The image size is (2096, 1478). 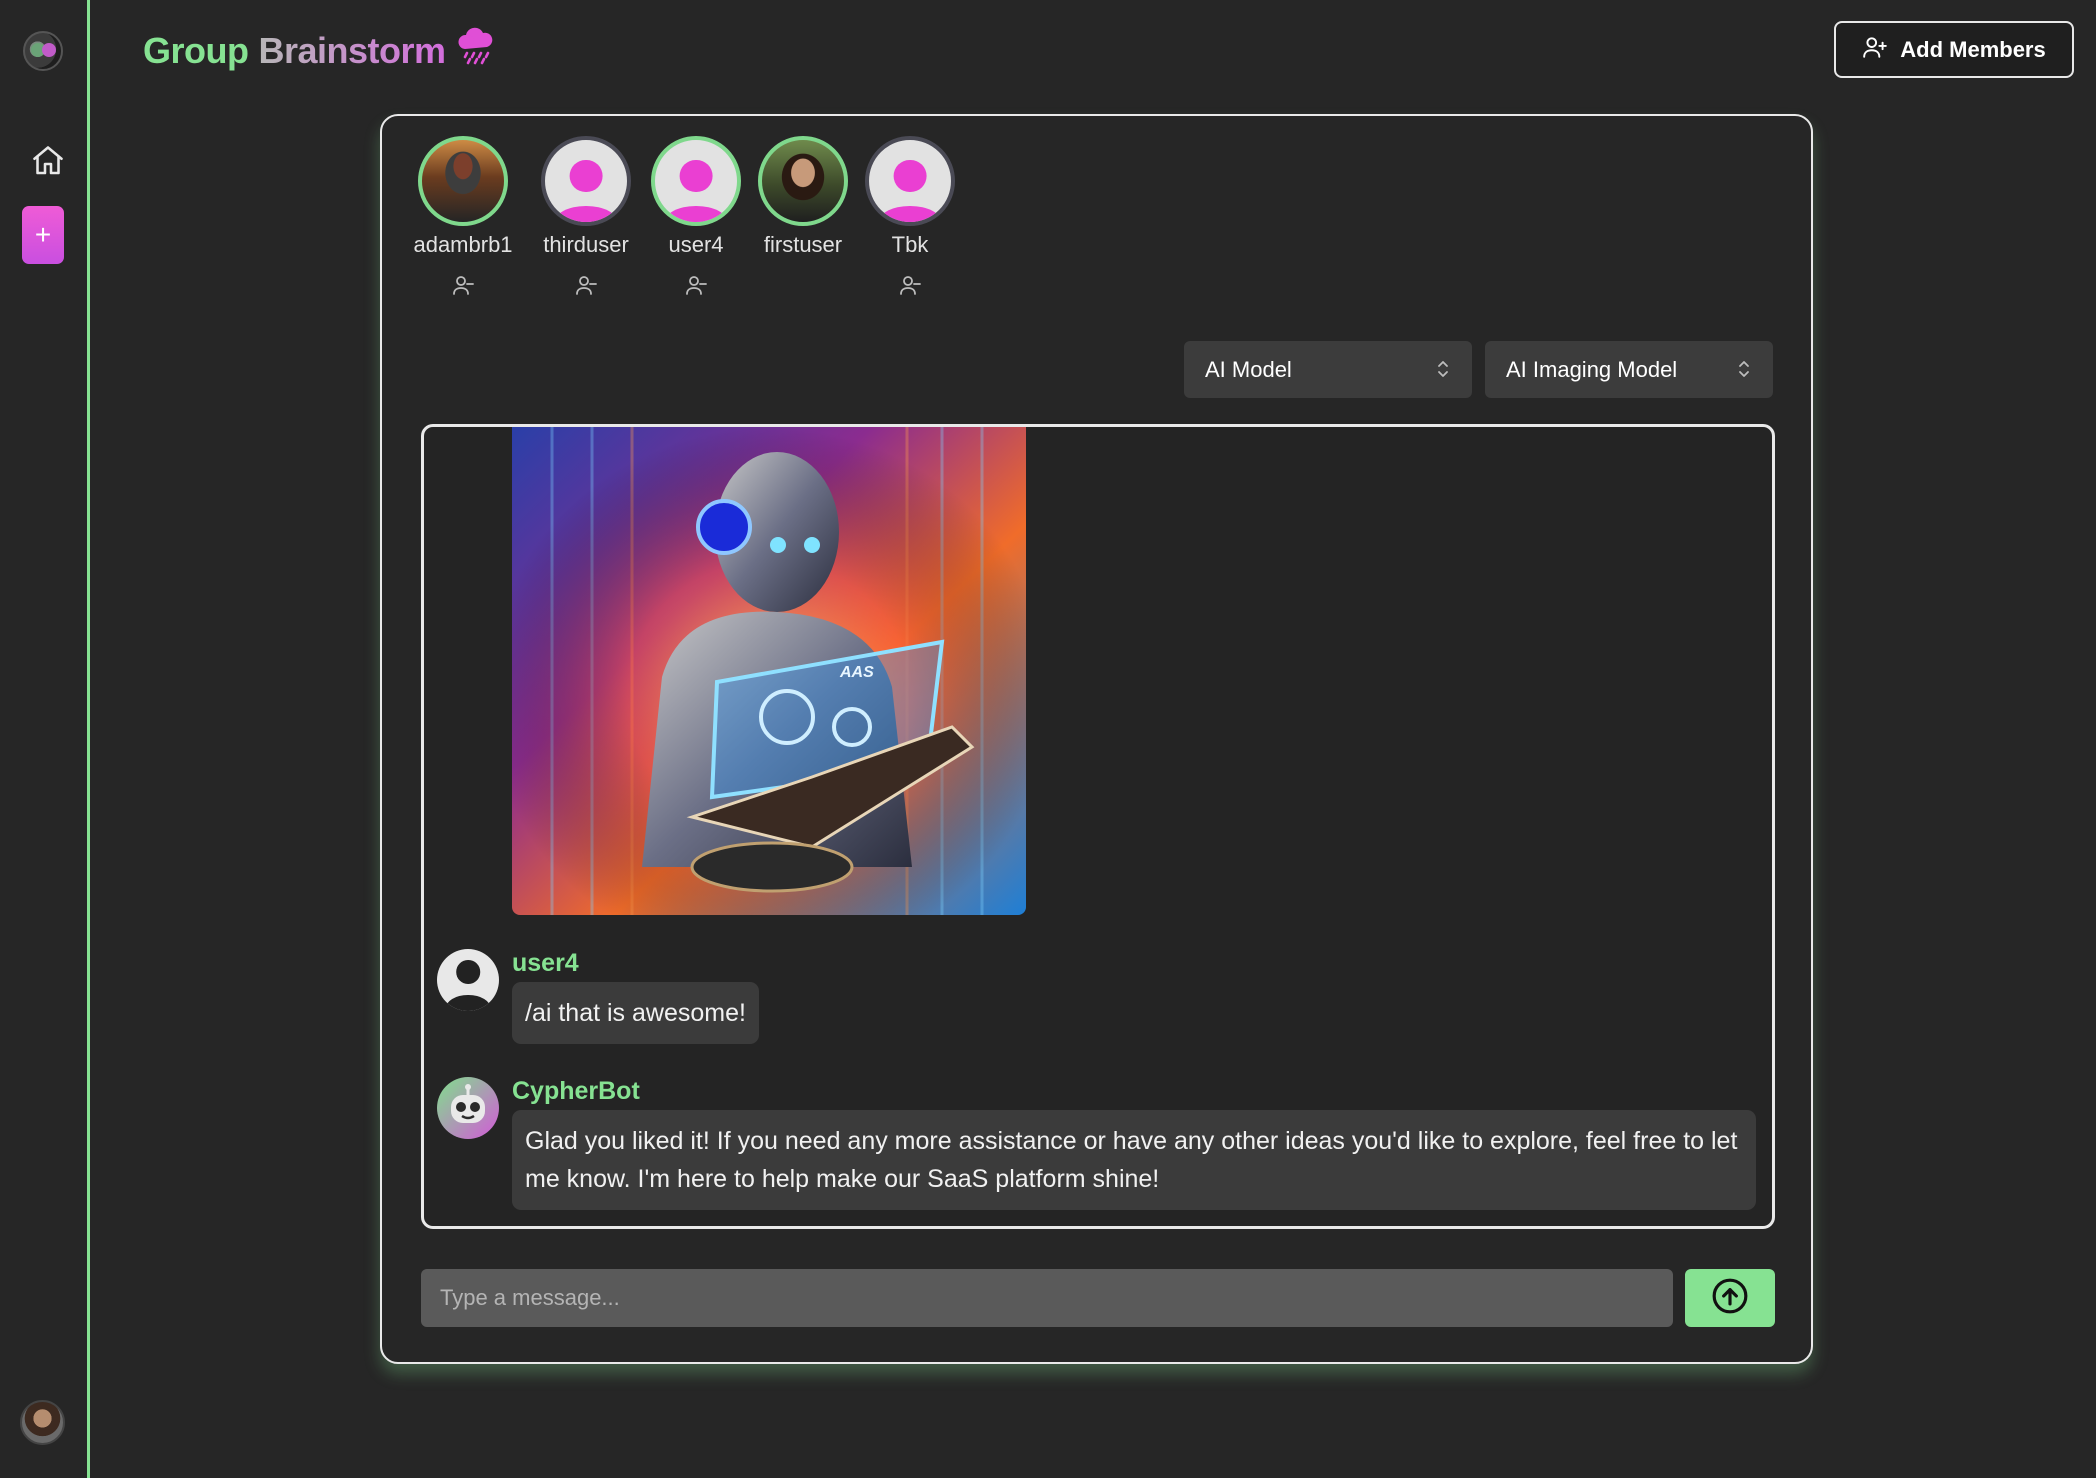 What do you see at coordinates (42, 1422) in the screenshot?
I see `current-user-avatar` at bounding box center [42, 1422].